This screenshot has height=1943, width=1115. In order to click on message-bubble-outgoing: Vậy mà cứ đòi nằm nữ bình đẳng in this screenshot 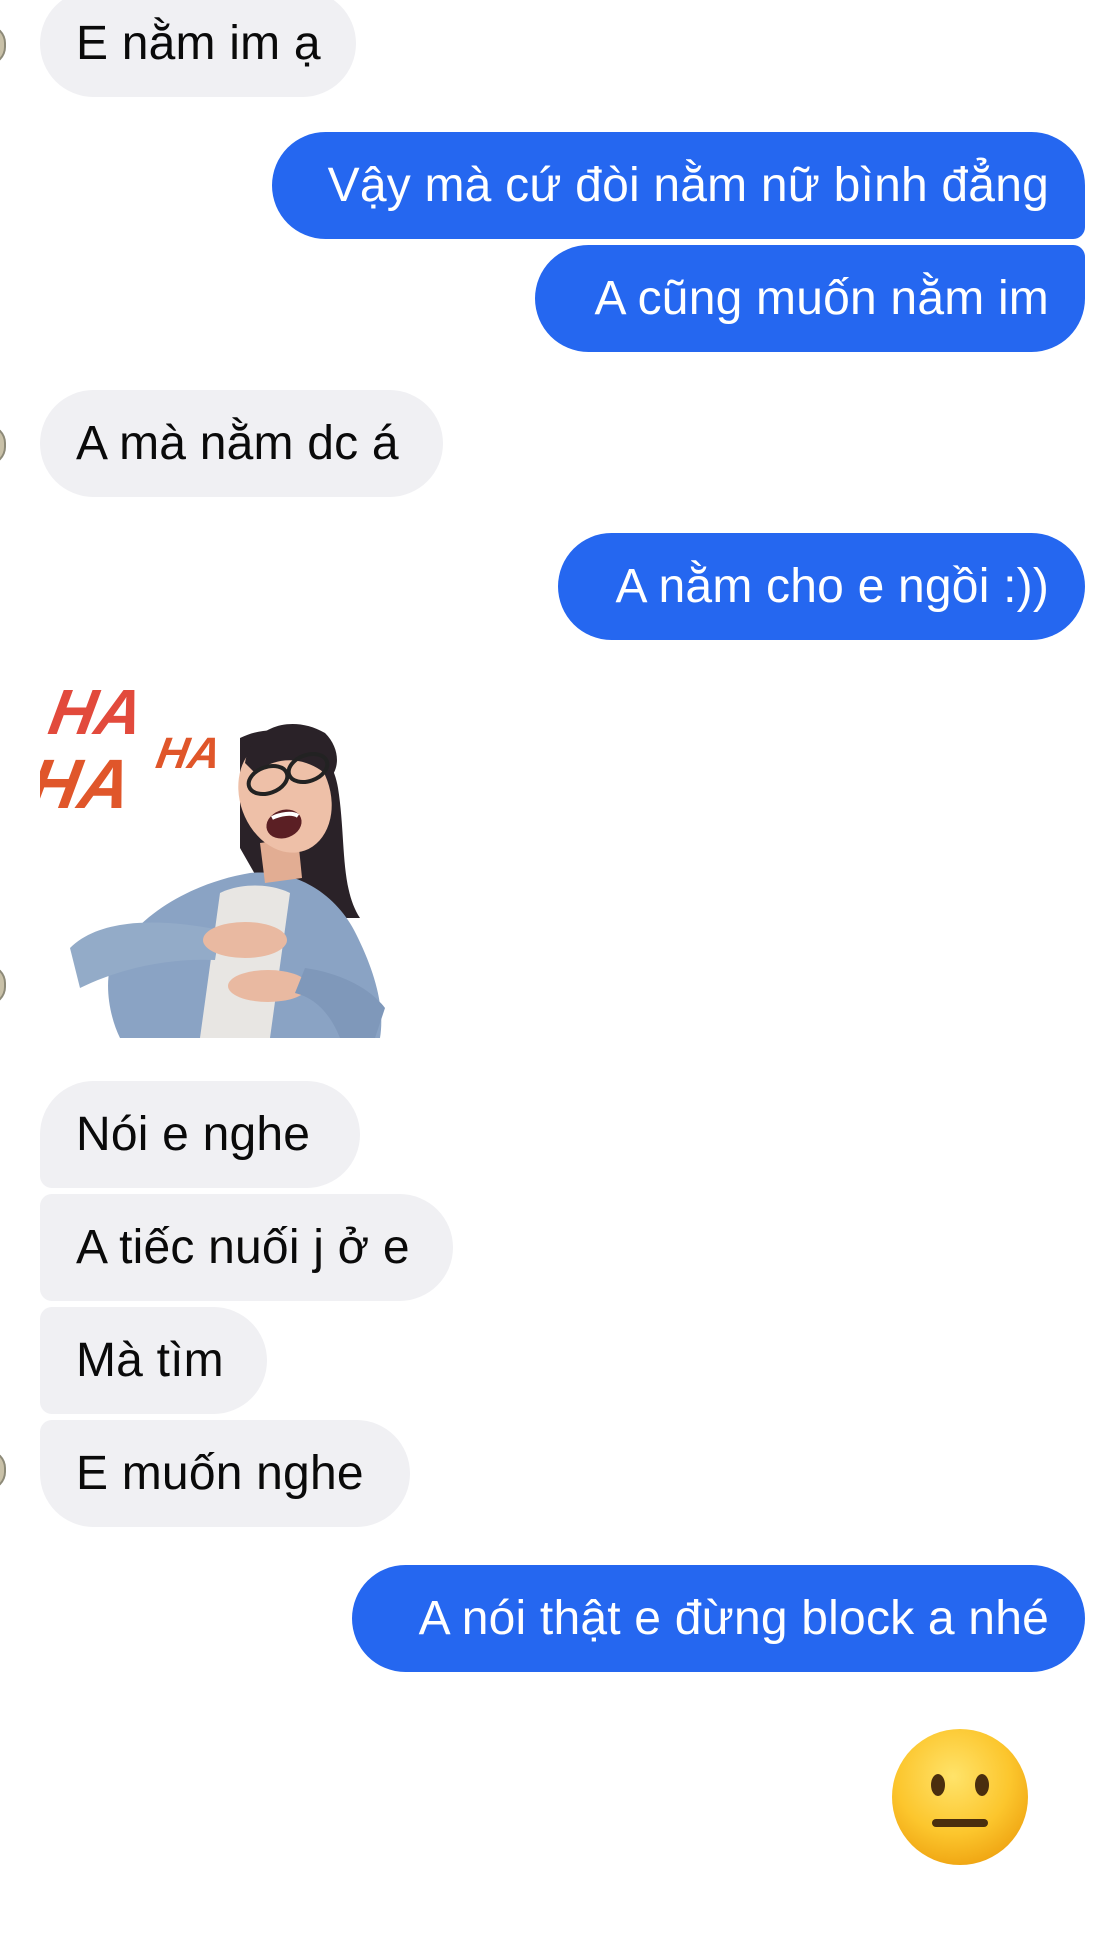, I will do `click(678, 185)`.